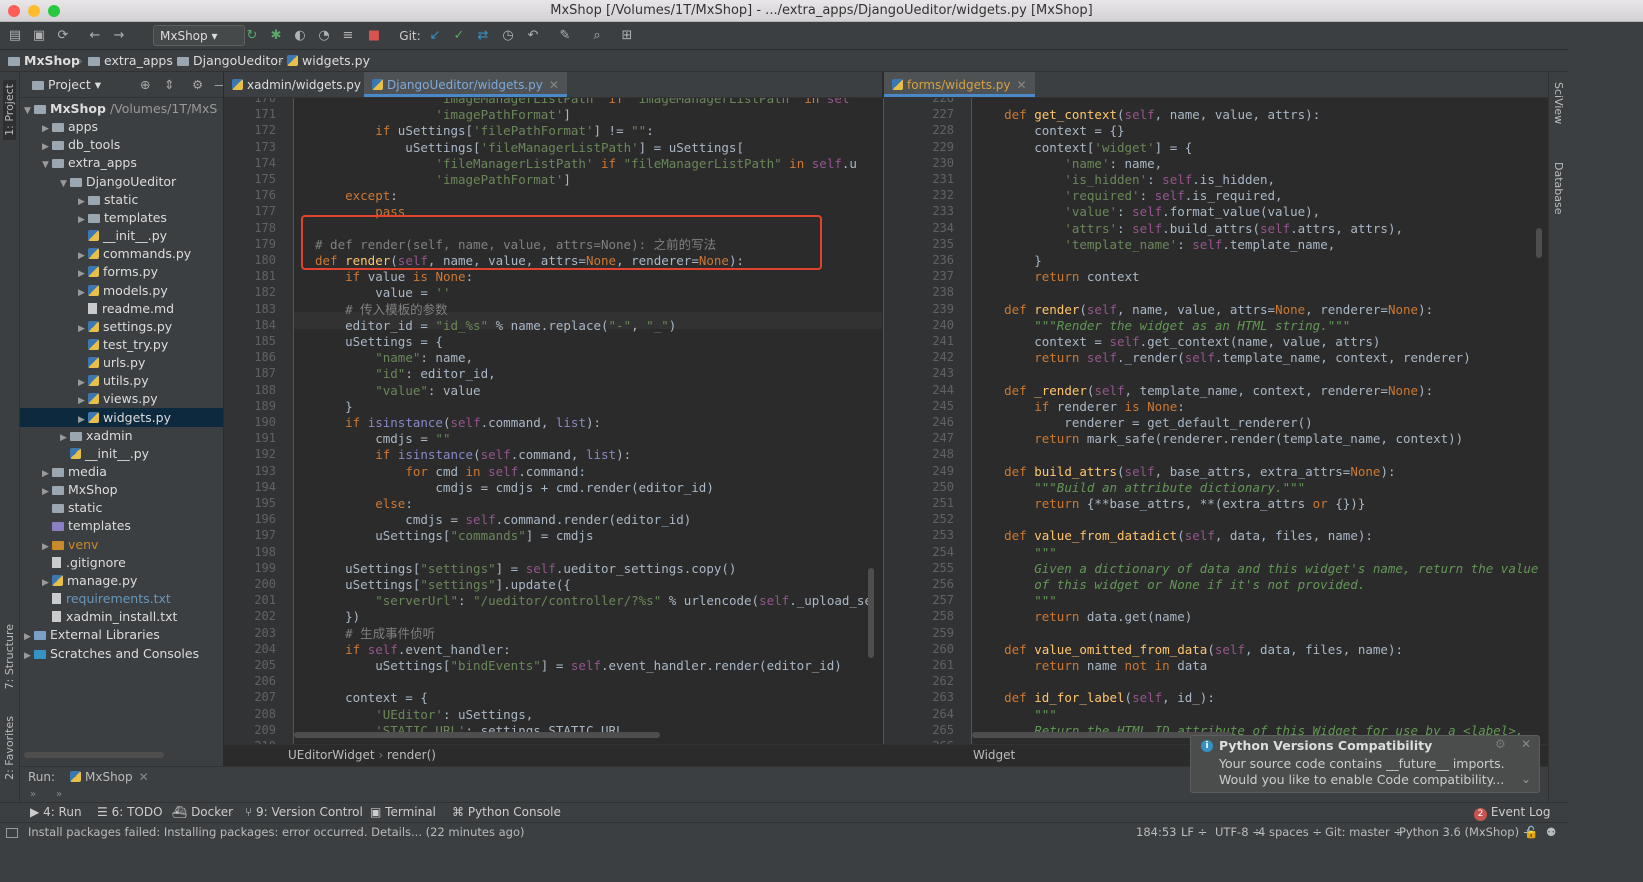 Image resolution: width=1643 pixels, height=882 pixels. What do you see at coordinates (1124, 179) in the screenshot?
I see `code-line: 'is_hidden': self.is_hidden,` at bounding box center [1124, 179].